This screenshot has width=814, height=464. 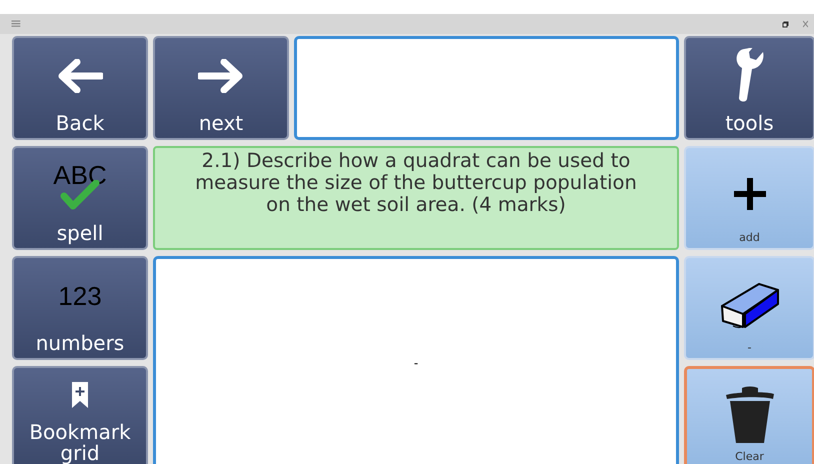 What do you see at coordinates (221, 75) in the screenshot?
I see `arrow-right-icon` at bounding box center [221, 75].